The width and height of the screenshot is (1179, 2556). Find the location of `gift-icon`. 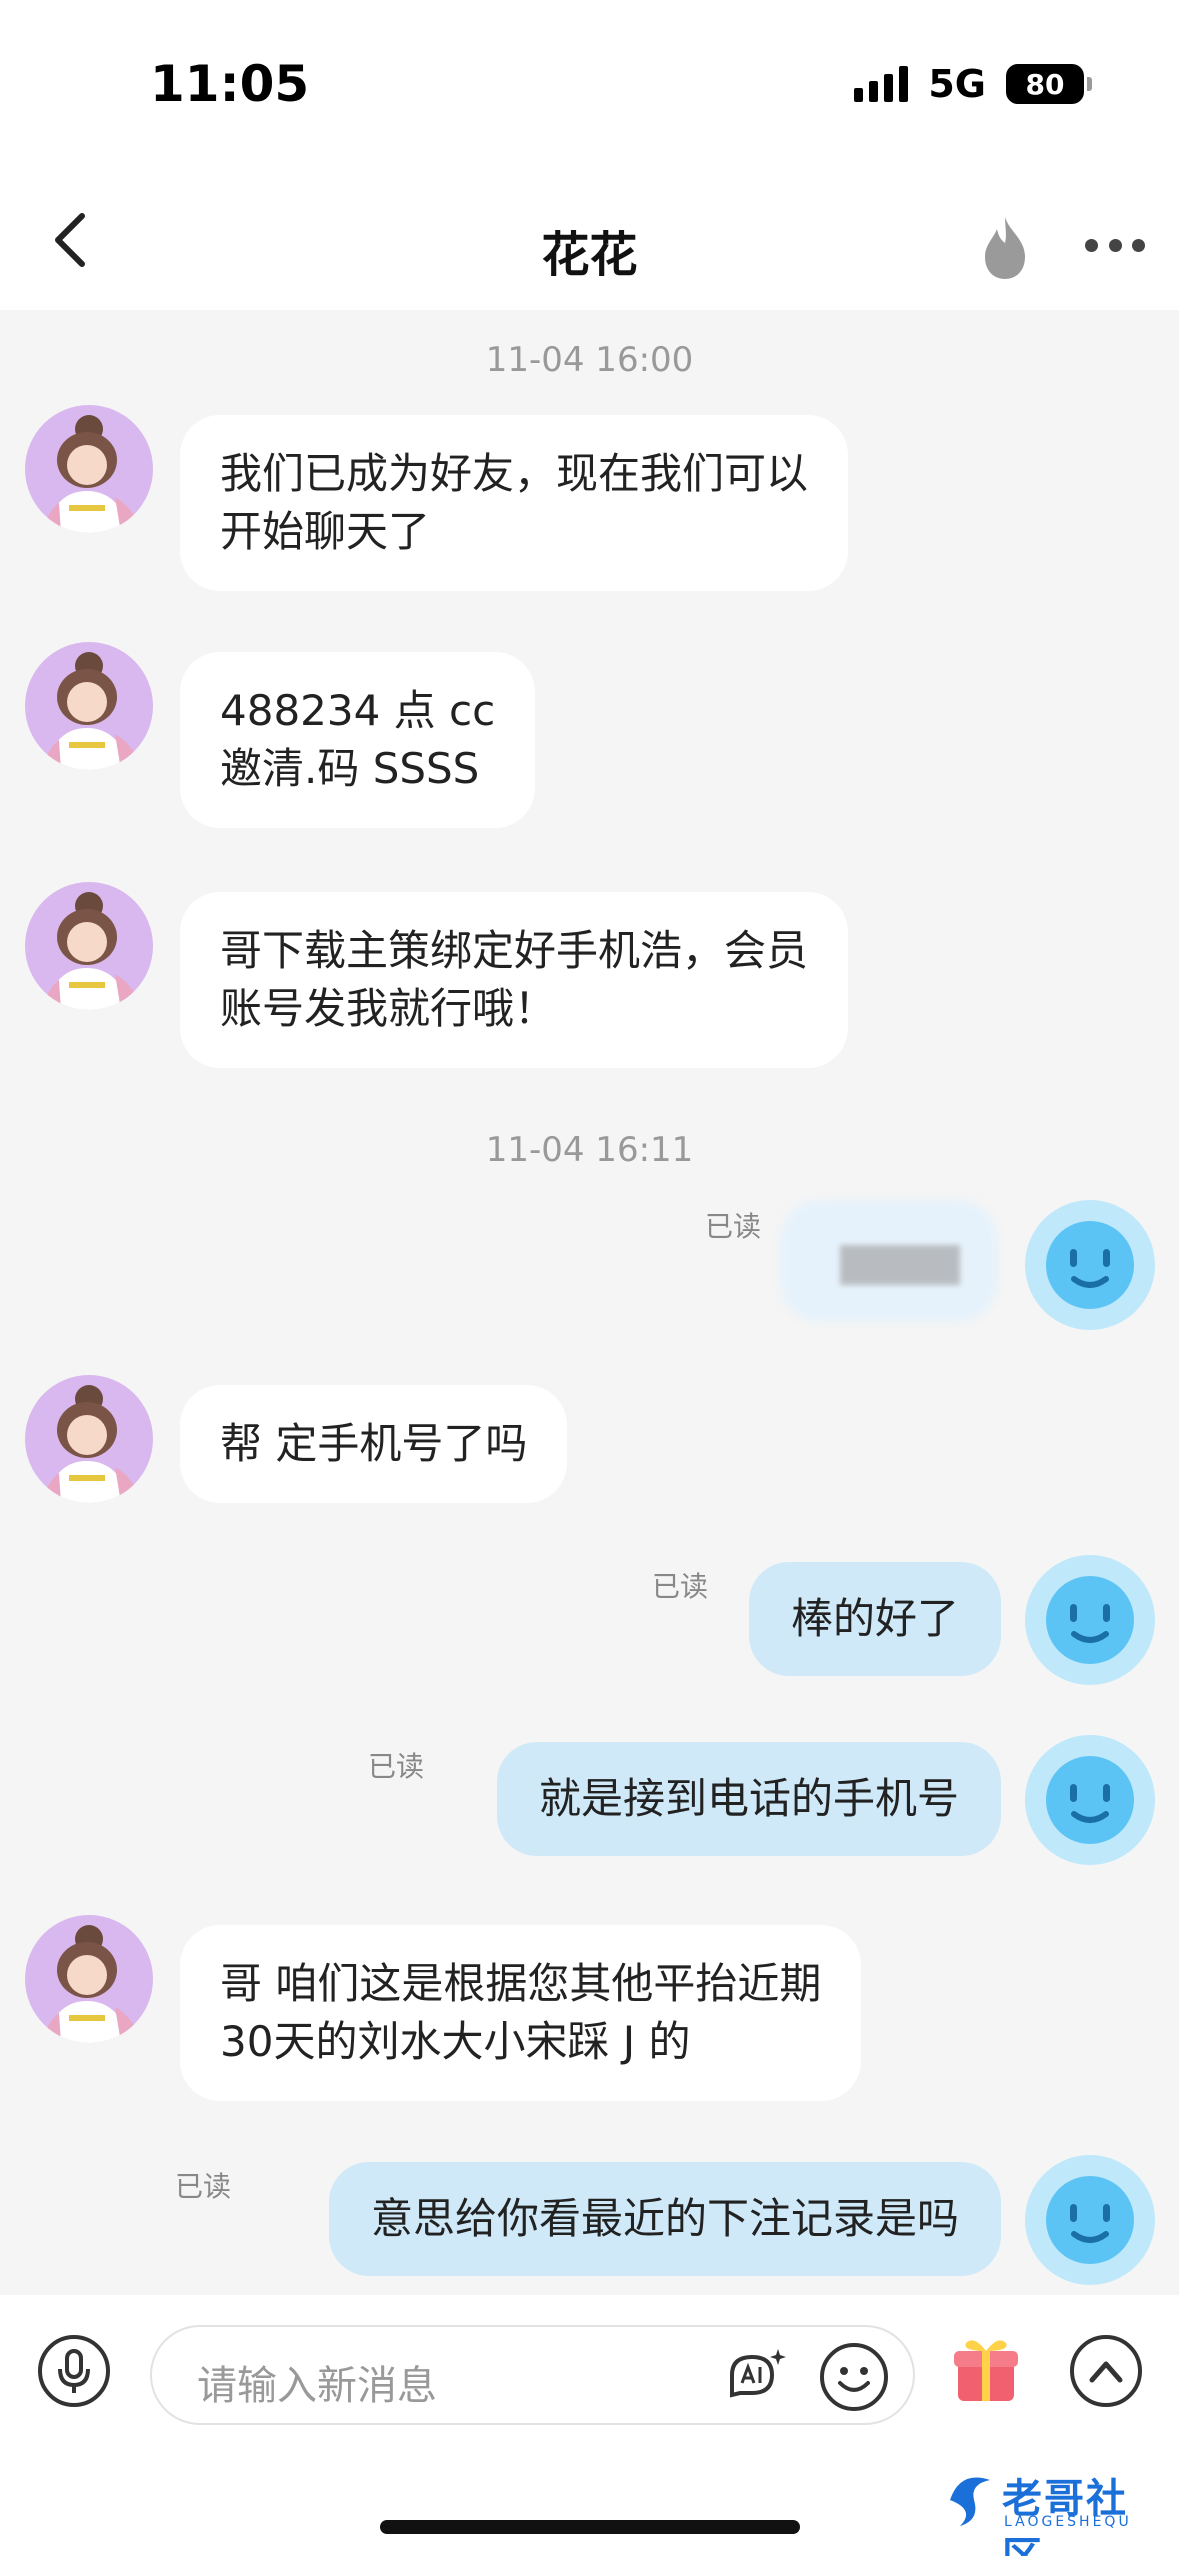

gift-icon is located at coordinates (986, 2370).